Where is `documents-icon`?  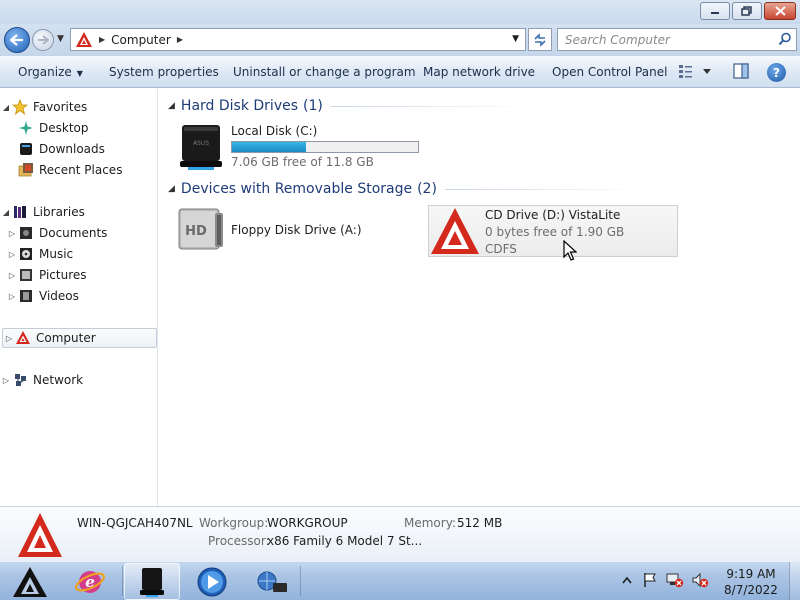 documents-icon is located at coordinates (26, 233).